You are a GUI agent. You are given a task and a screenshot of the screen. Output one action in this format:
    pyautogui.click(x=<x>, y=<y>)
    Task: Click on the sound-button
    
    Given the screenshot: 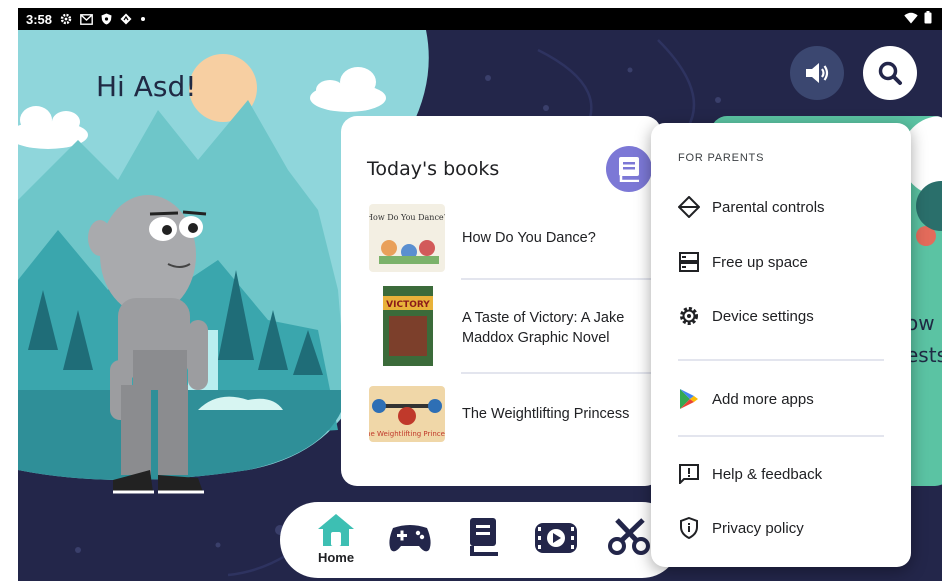 What is the action you would take?
    pyautogui.click(x=817, y=73)
    